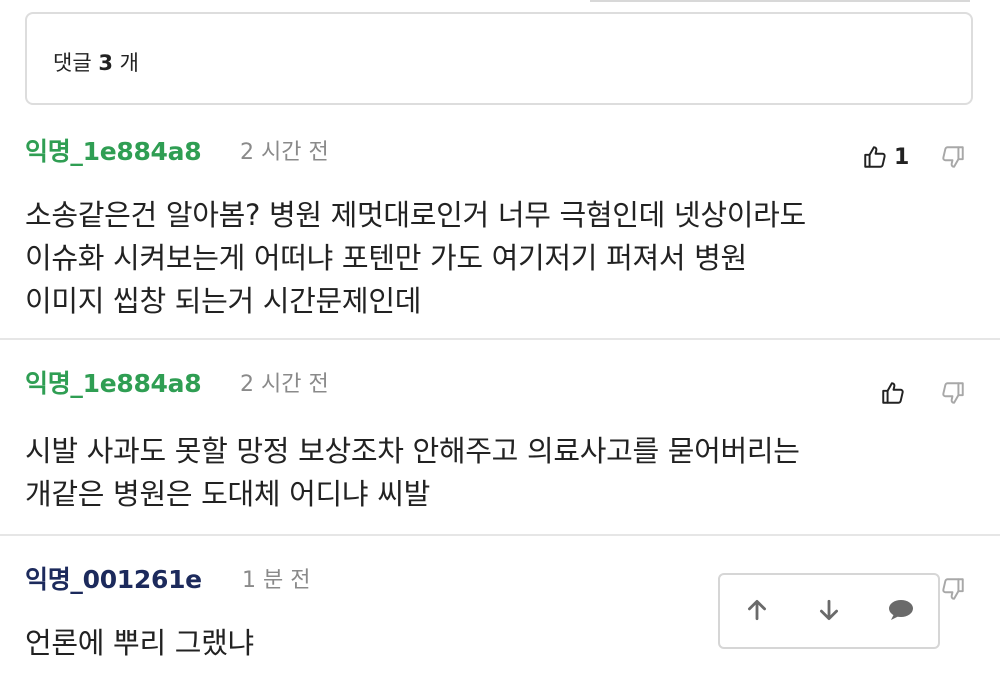 Image resolution: width=1000 pixels, height=686 pixels. I want to click on comment-line: 소송같은건 알아봄? 병원 제멋대로인거 너무 극혐인데 넷상이라도, so click(415, 215).